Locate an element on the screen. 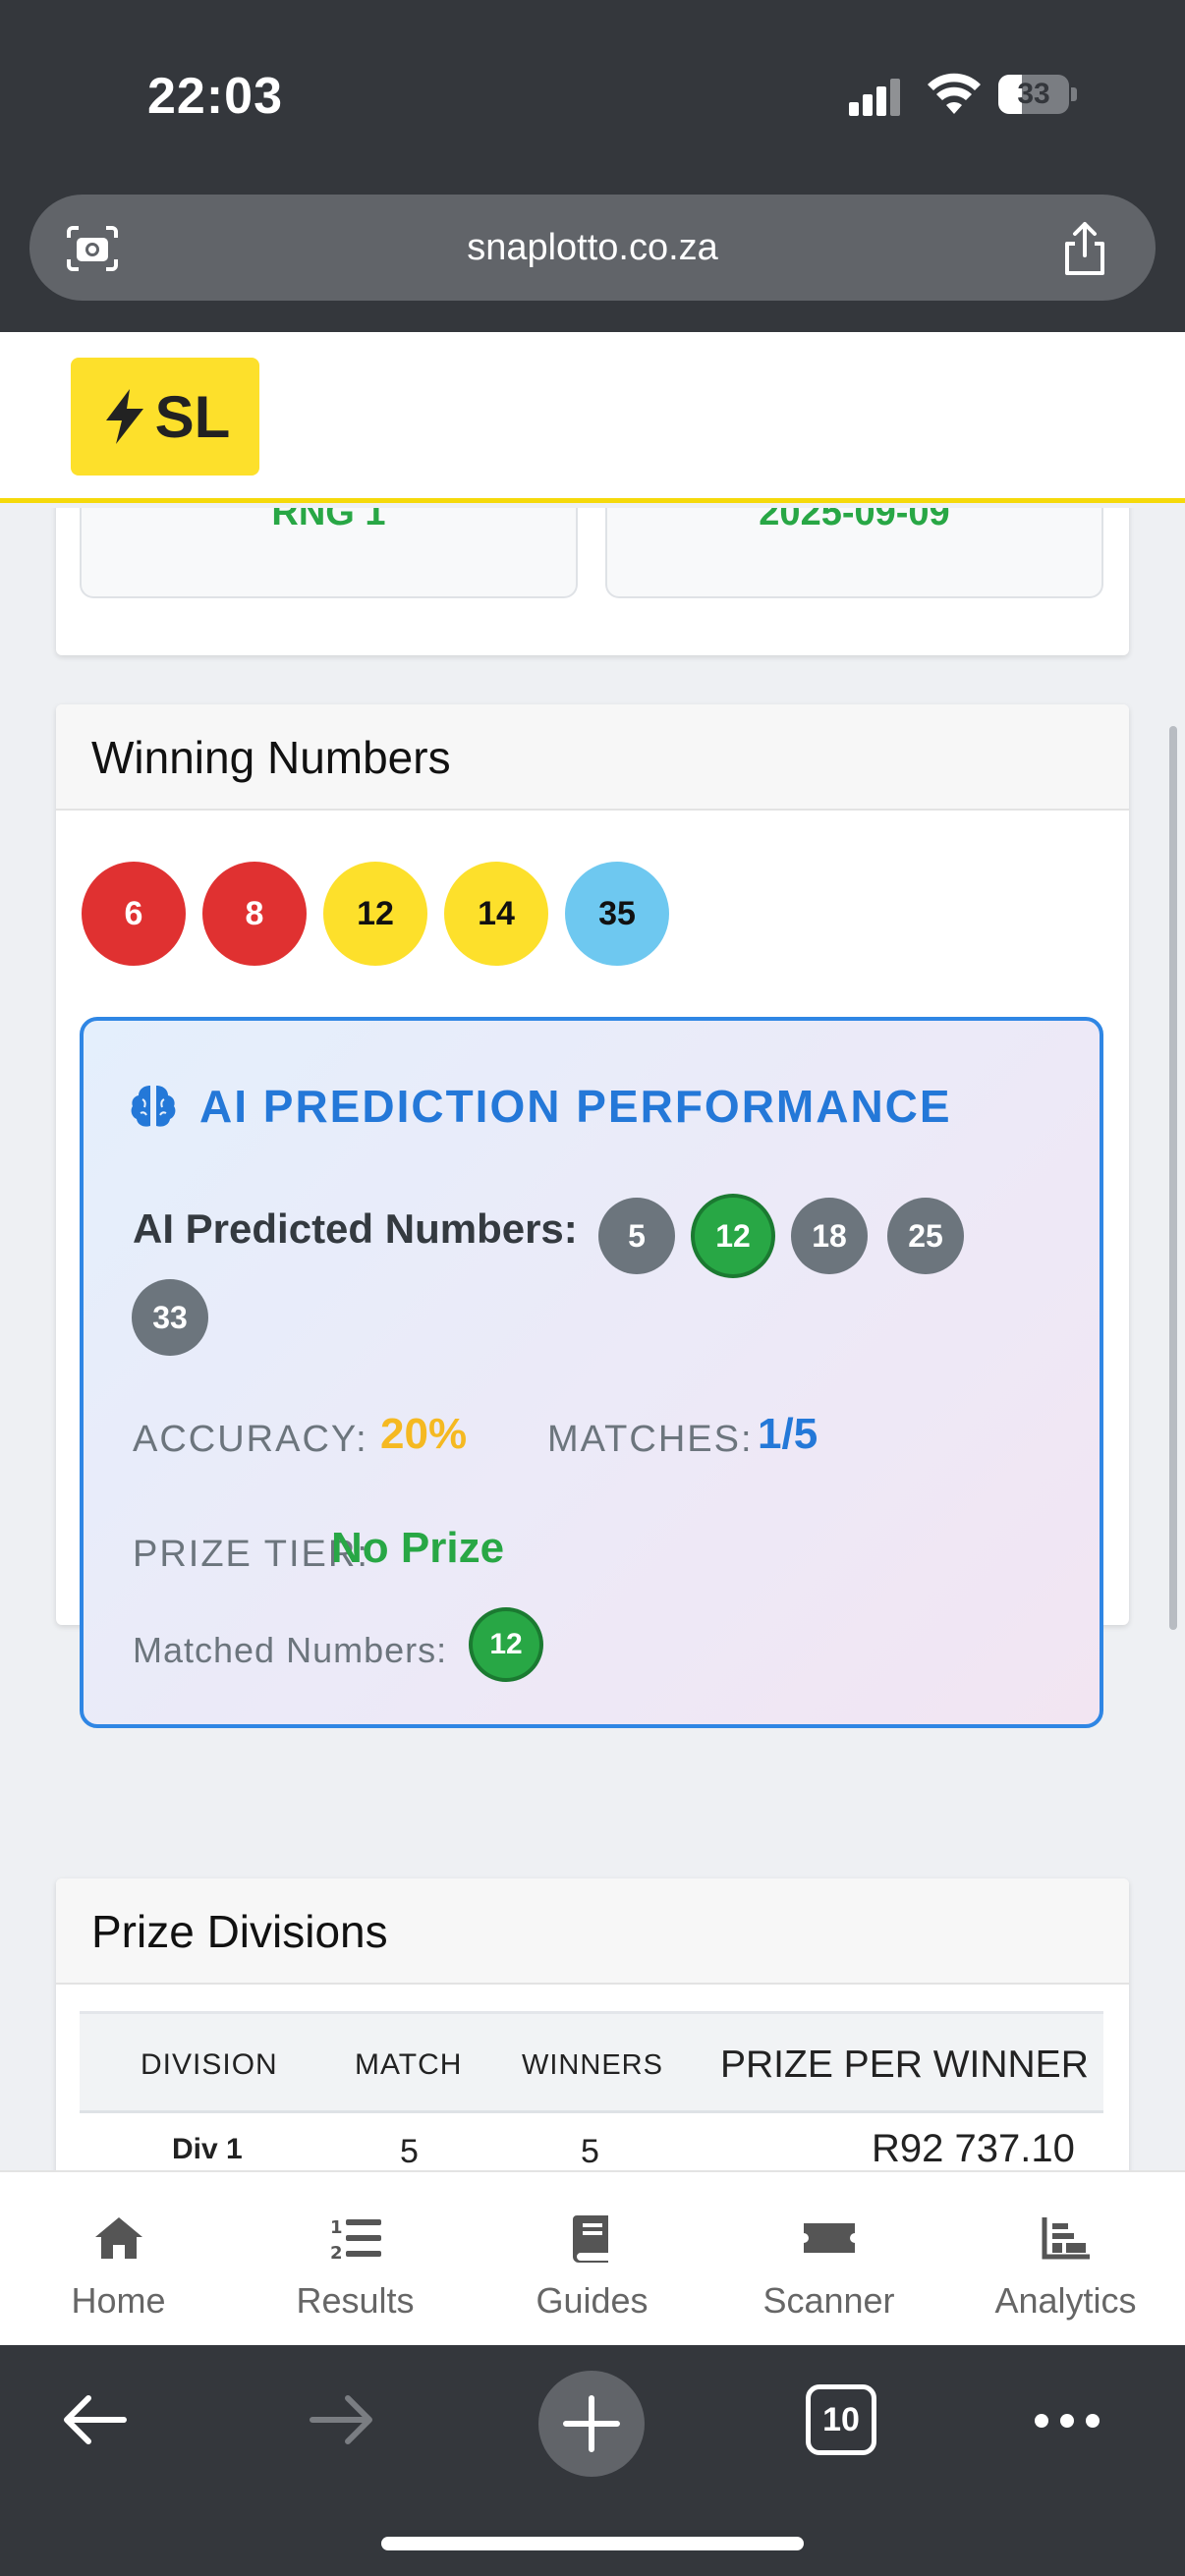 The image size is (1185, 2576). matches-value: 1/5 is located at coordinates (788, 1434).